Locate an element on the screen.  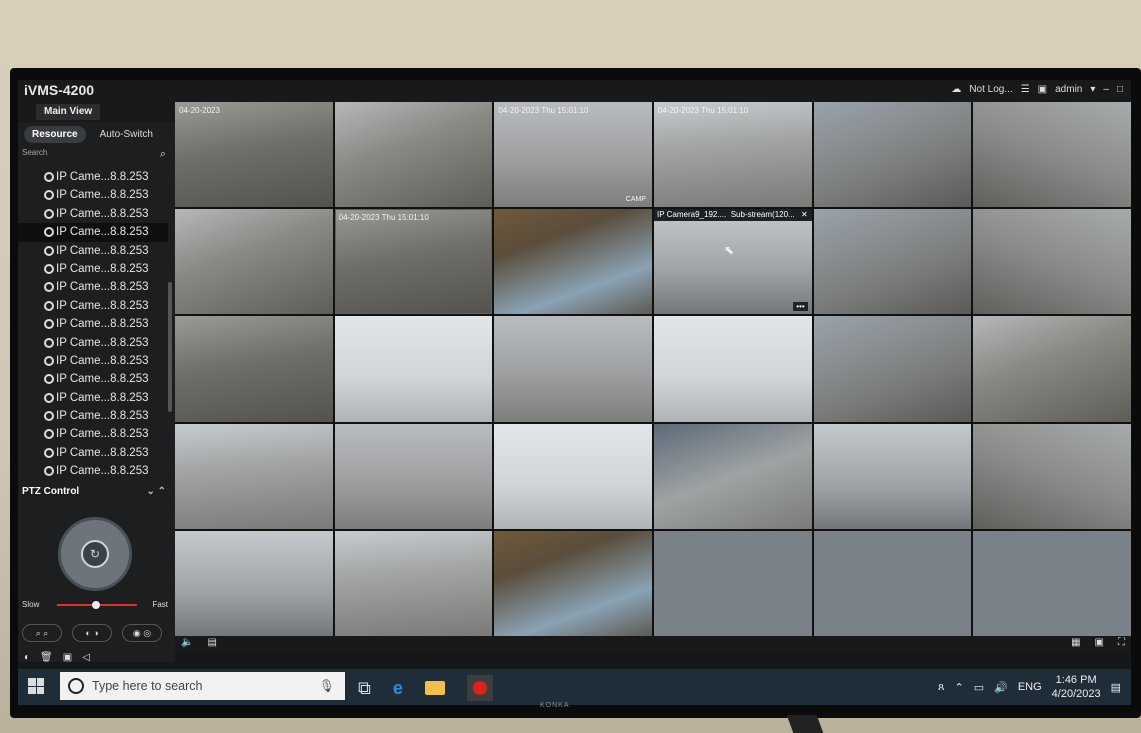
cloud-icon: ☁ is located at coordinates (956, 89).